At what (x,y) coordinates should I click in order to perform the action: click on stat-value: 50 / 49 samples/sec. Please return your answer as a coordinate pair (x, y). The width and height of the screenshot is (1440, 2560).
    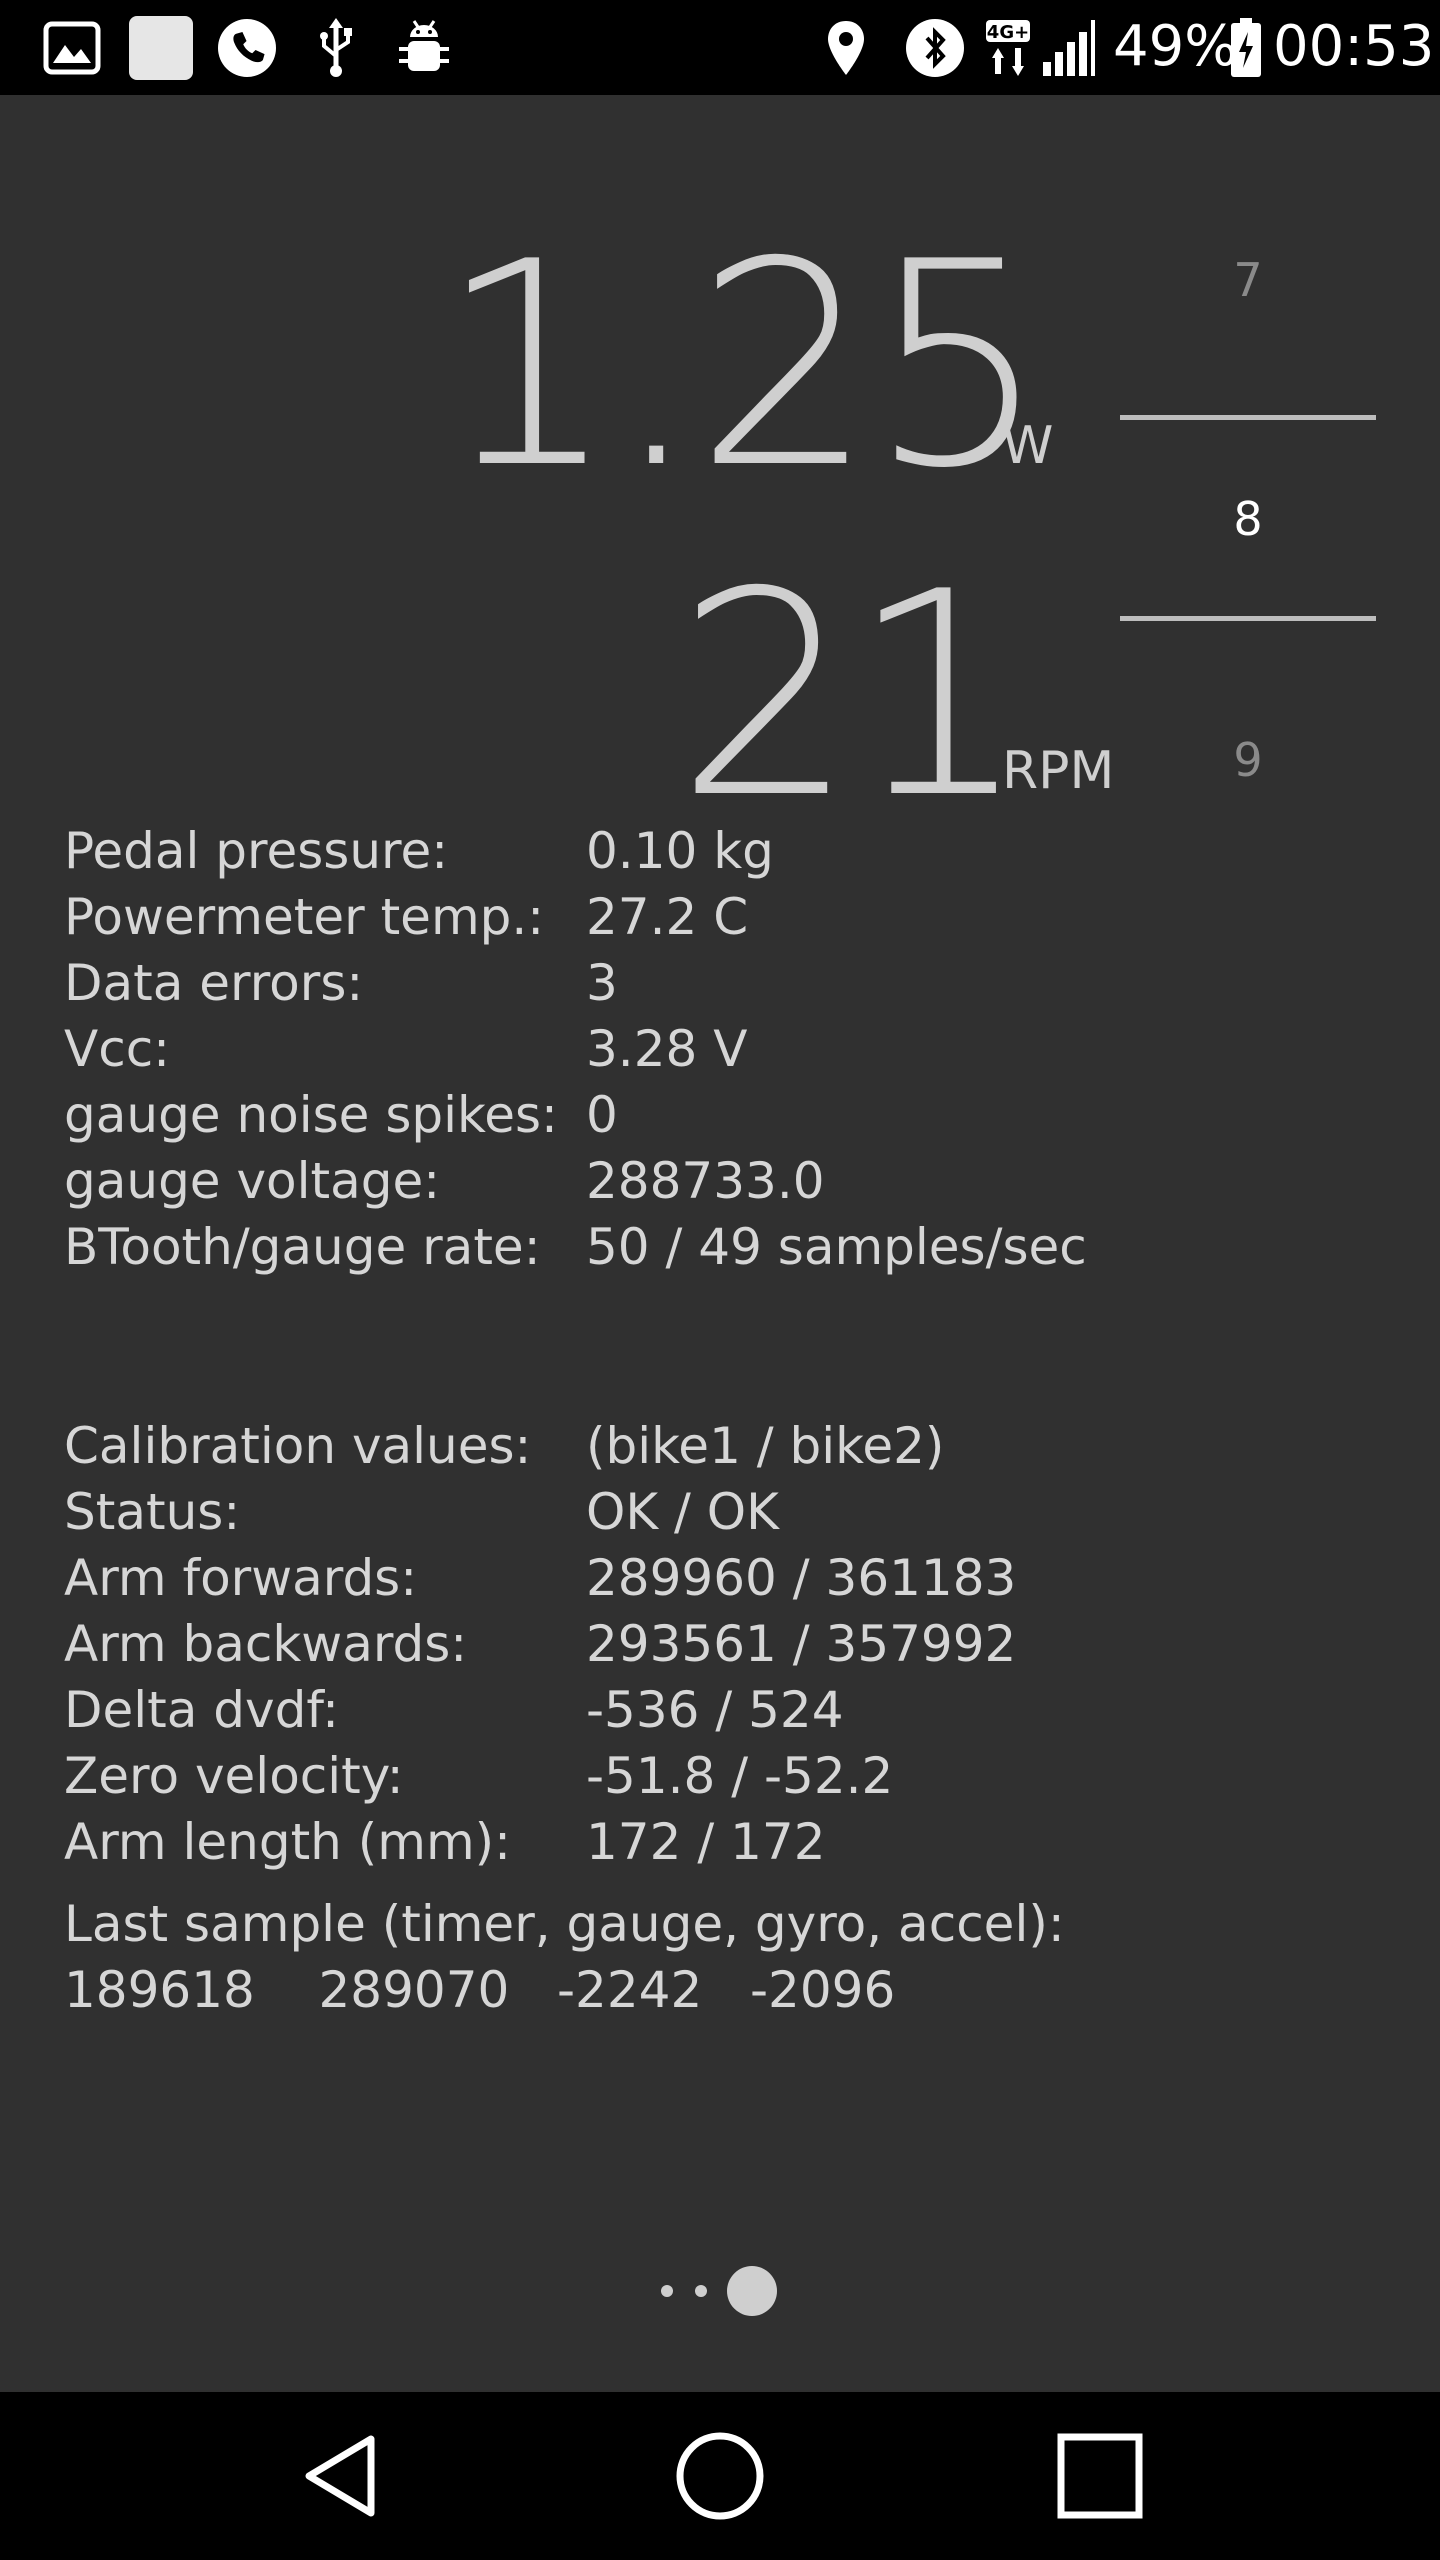
    Looking at the image, I should click on (836, 1247).